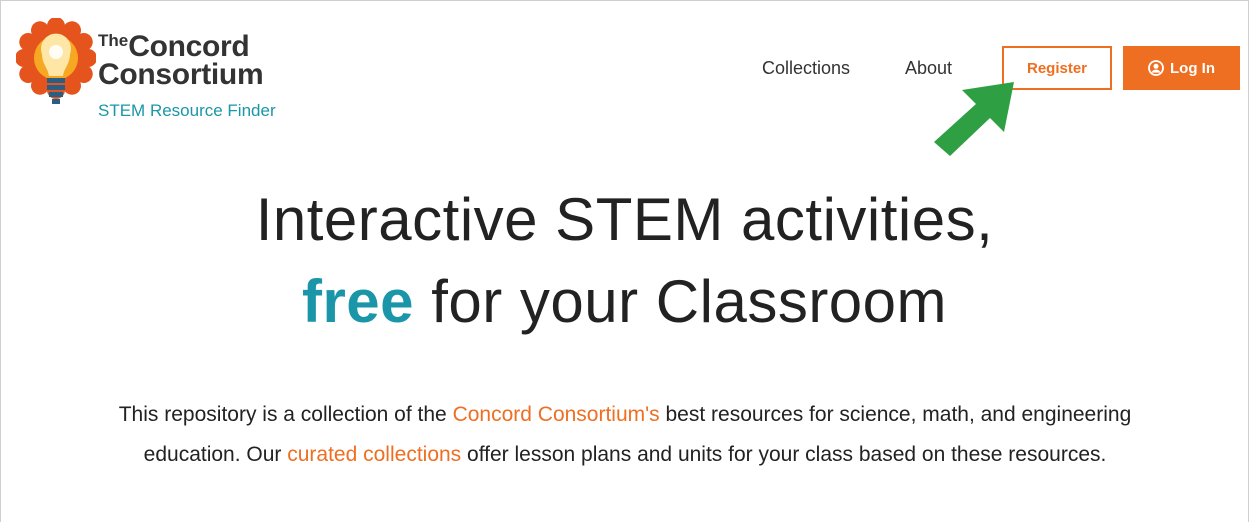 The height and width of the screenshot is (522, 1249). What do you see at coordinates (974, 119) in the screenshot?
I see `green-arrow-pointer-icon` at bounding box center [974, 119].